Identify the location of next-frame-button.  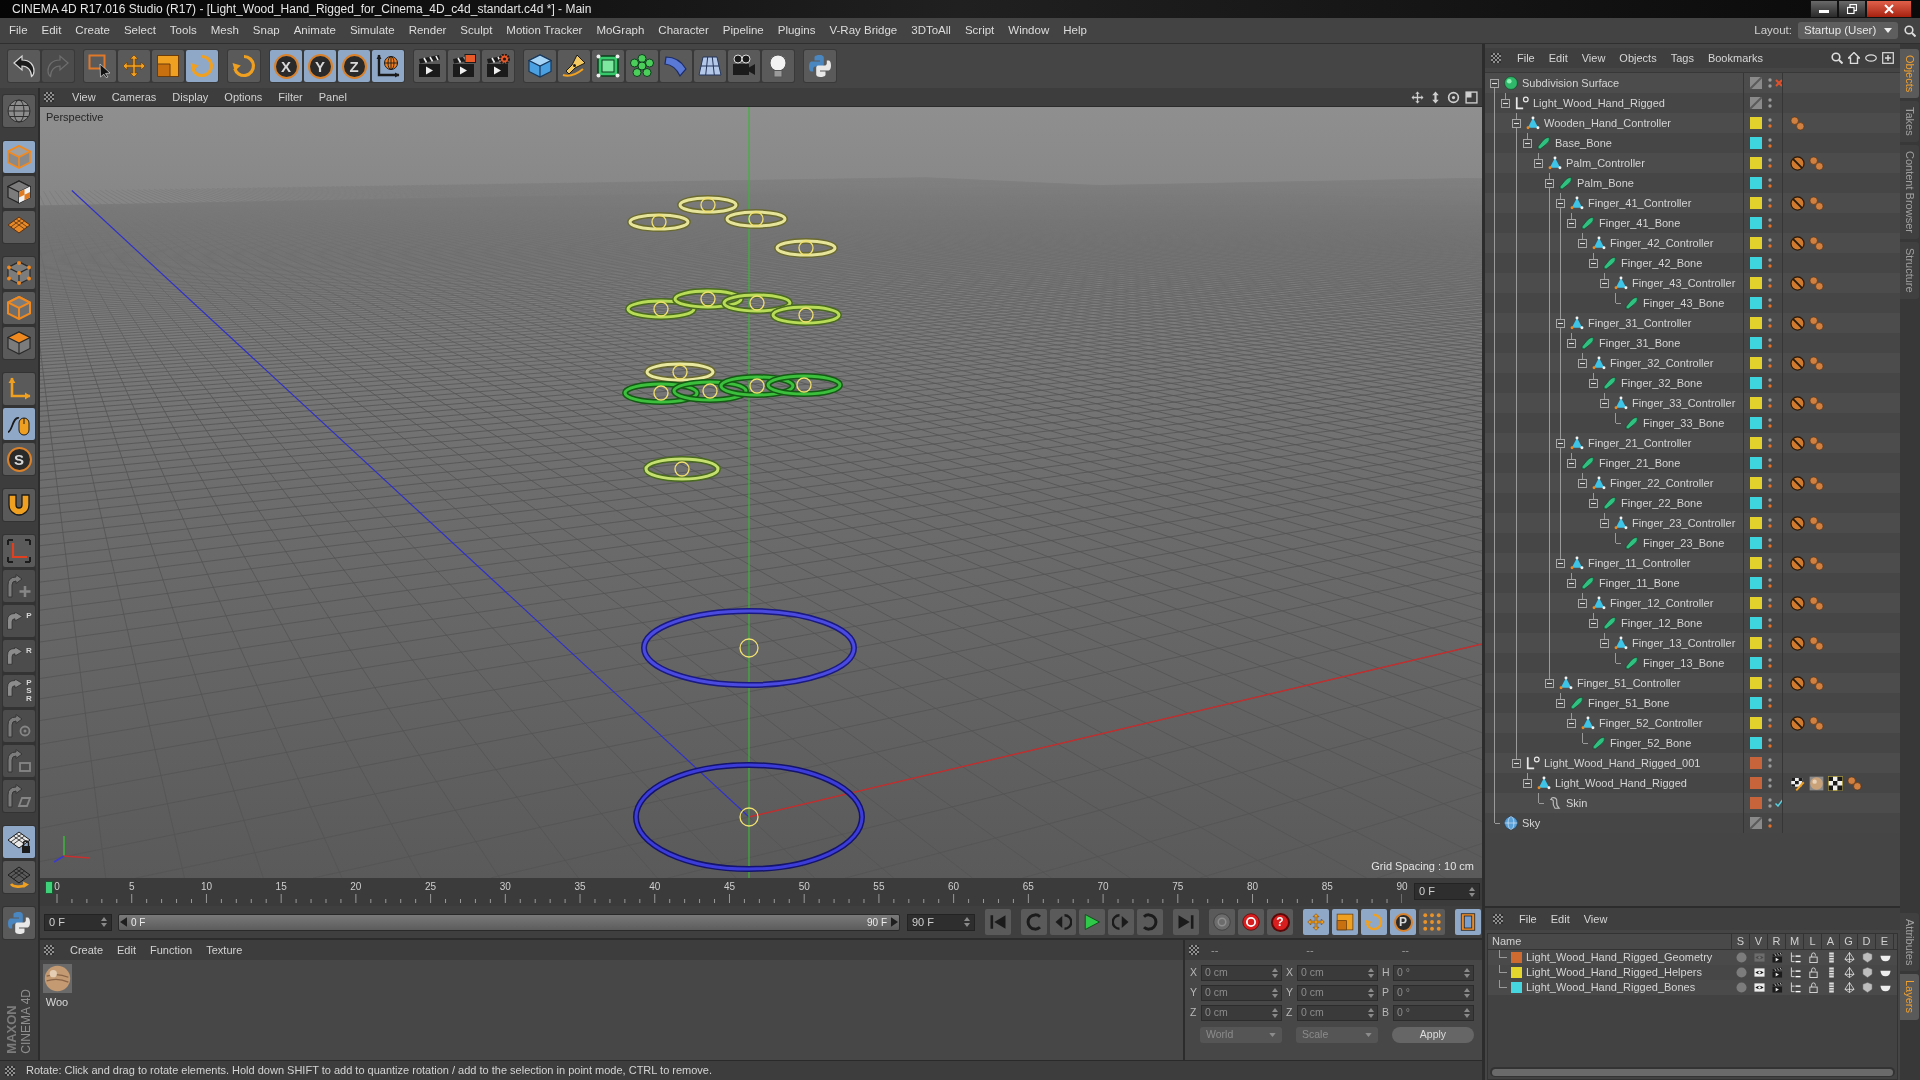
(1121, 922).